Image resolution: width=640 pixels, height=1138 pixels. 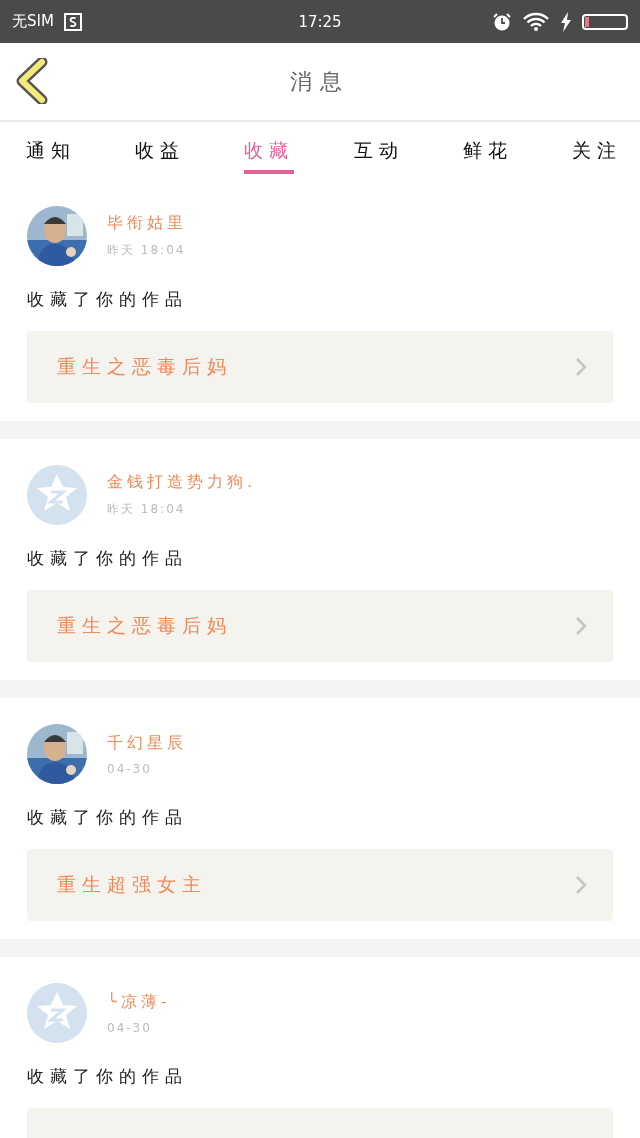 I want to click on tab: 互动, so click(x=378, y=148).